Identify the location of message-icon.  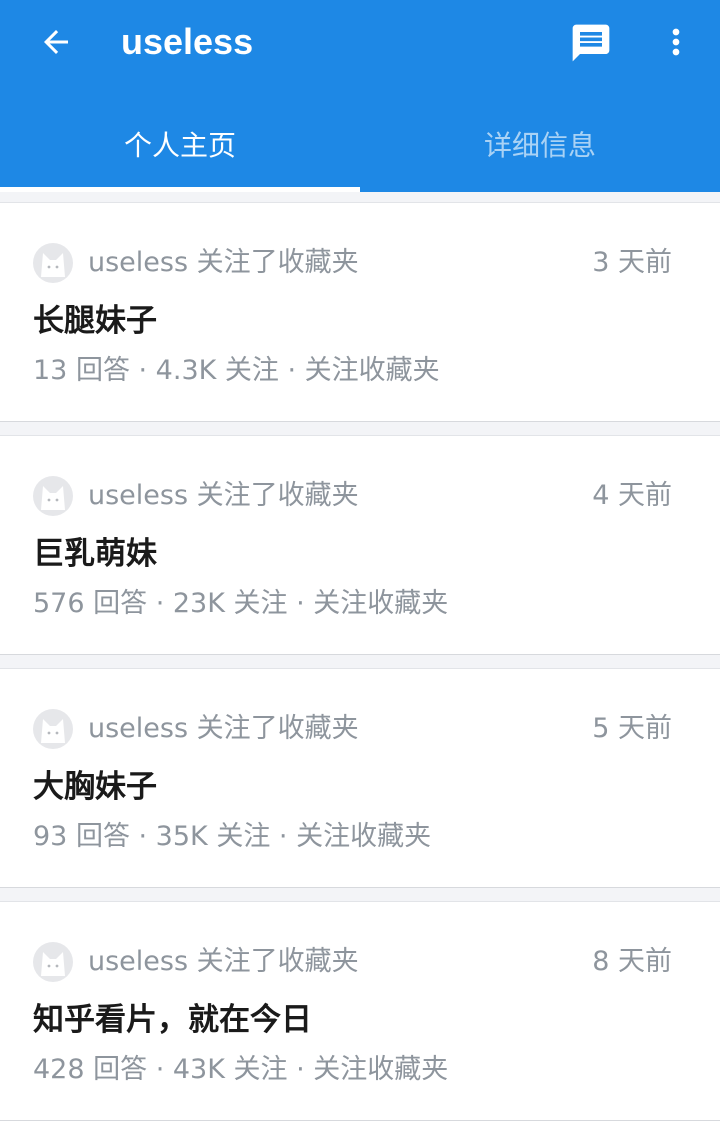
(591, 43).